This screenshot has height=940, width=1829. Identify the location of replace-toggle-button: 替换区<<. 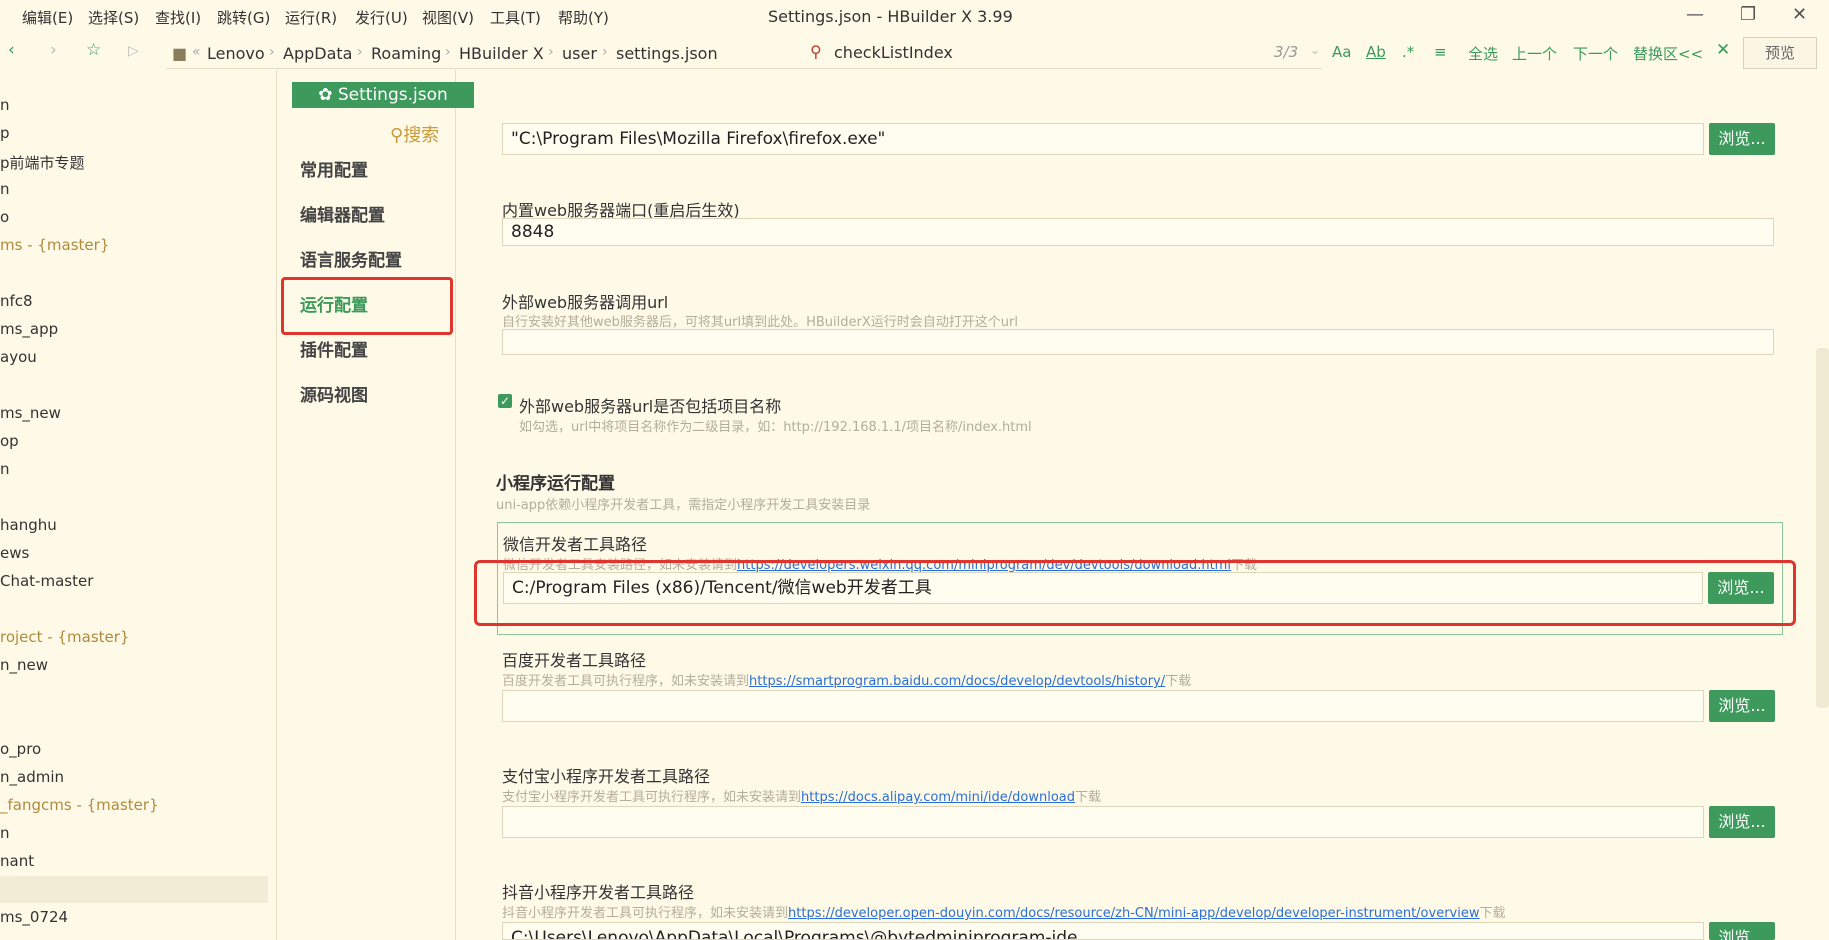
(1668, 53).